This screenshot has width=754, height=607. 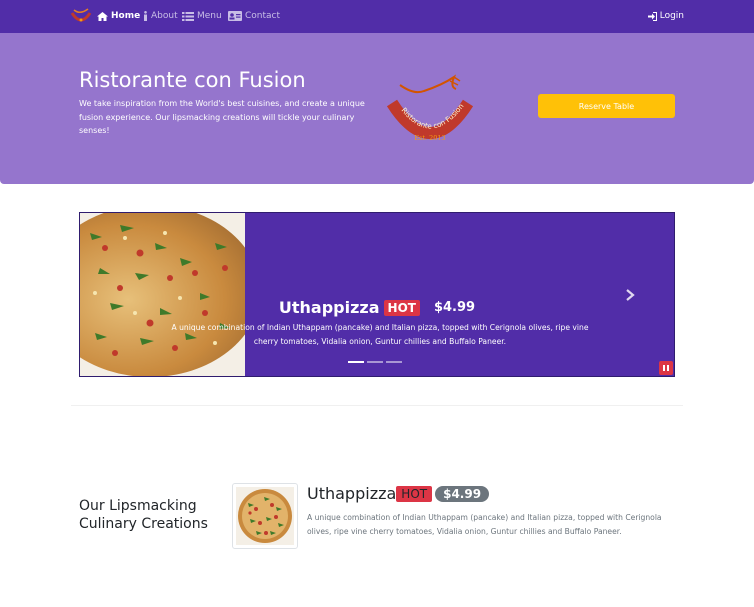 I want to click on uthappizza-thumbnail-image, so click(x=265, y=516).